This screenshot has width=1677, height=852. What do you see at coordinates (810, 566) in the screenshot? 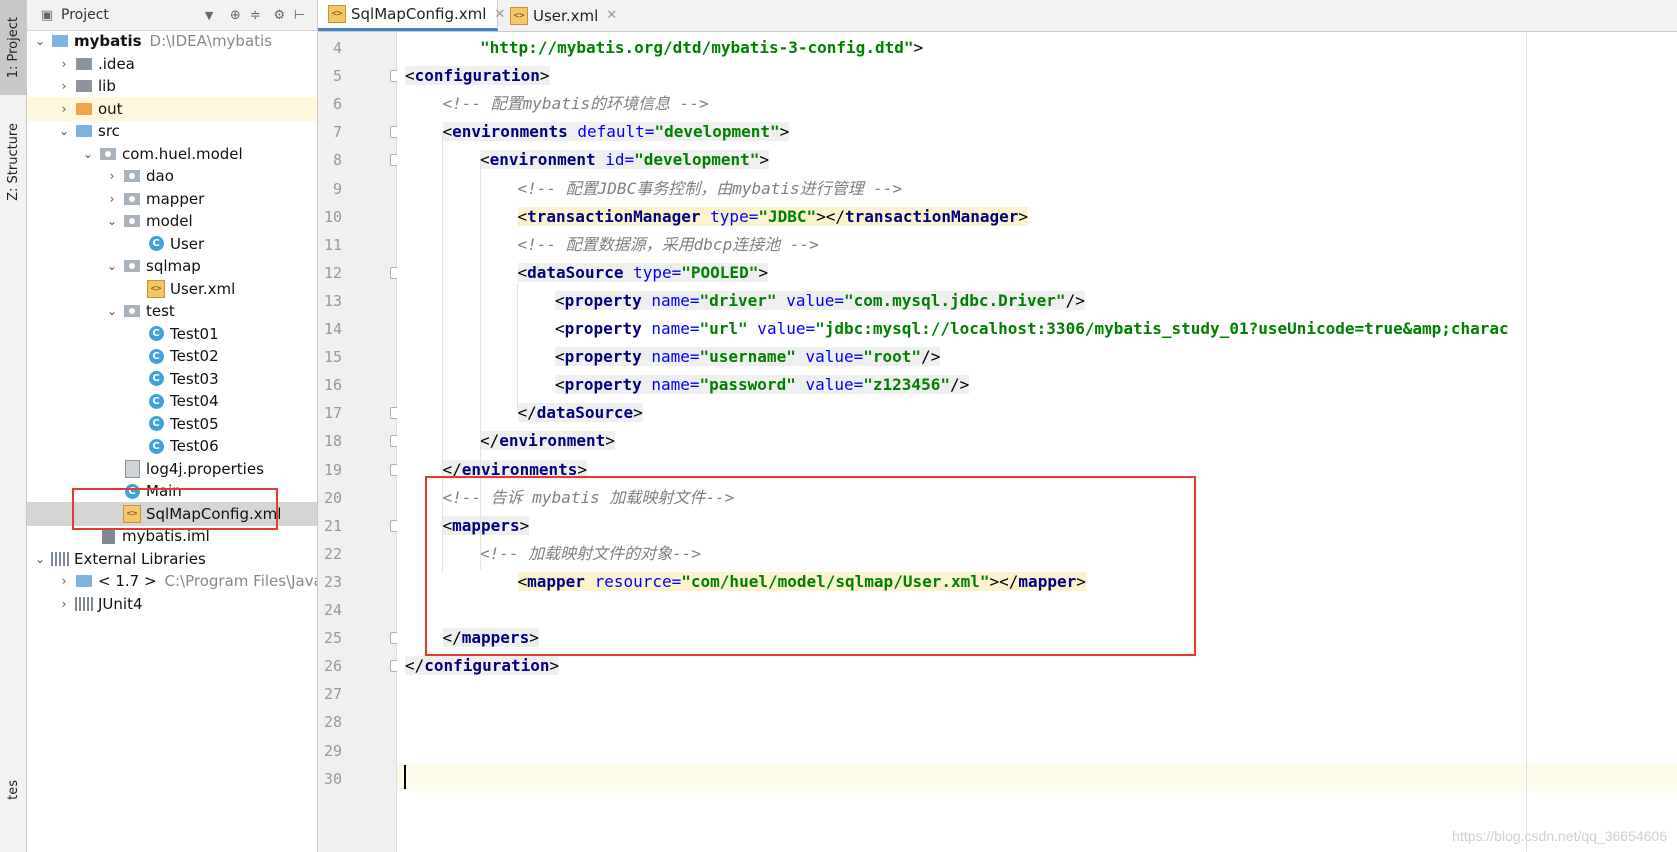
I see `highlight-box-mappers` at bounding box center [810, 566].